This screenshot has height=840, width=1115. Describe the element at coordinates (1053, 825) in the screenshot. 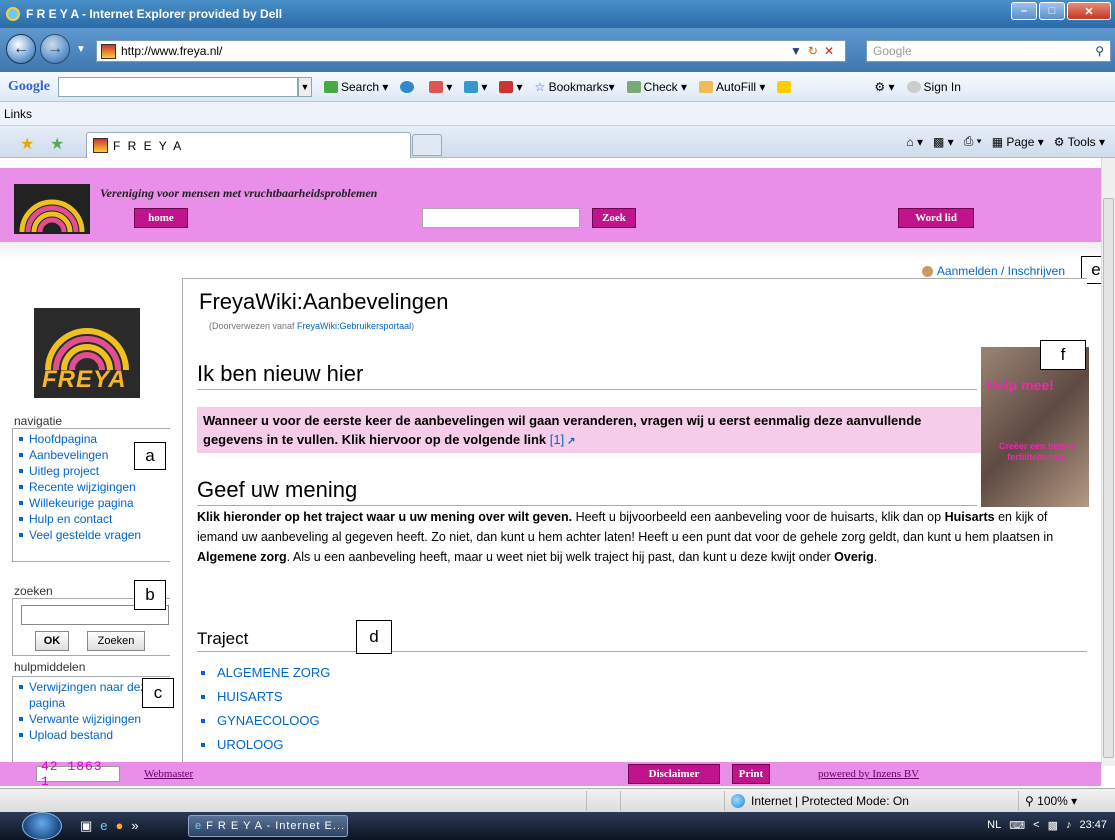

I see `tray-icon-network: ▩` at that location.